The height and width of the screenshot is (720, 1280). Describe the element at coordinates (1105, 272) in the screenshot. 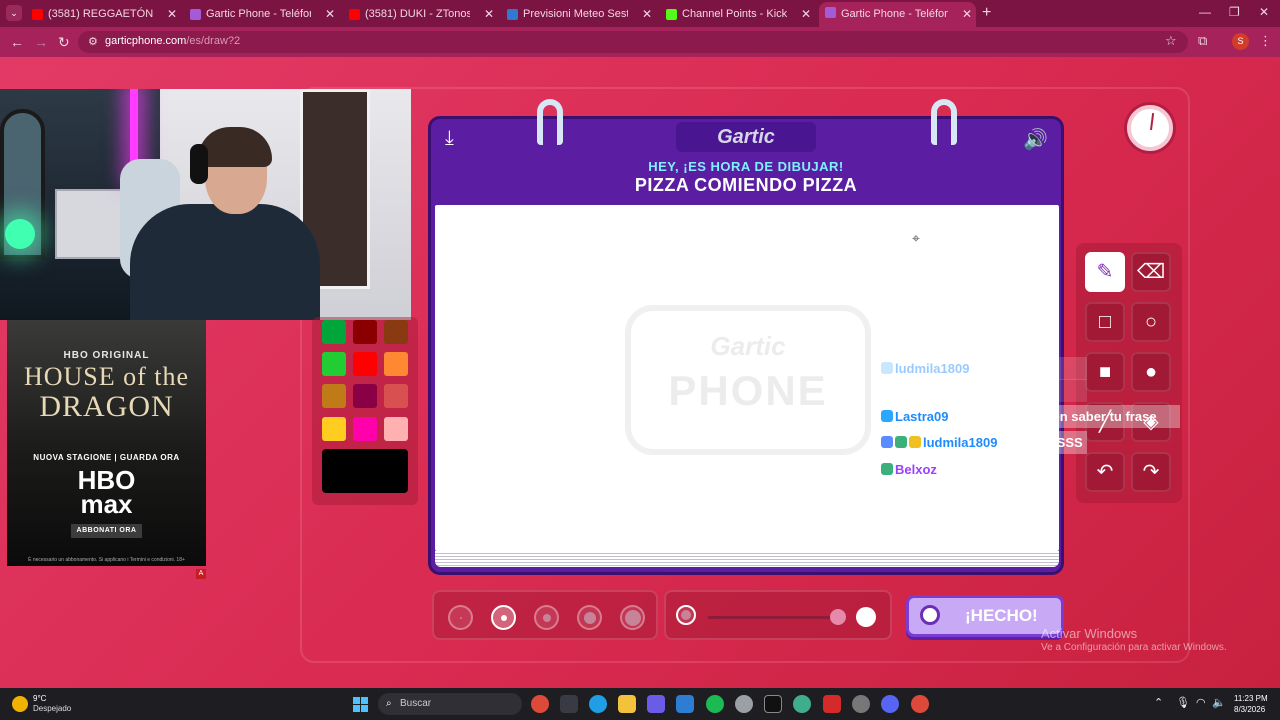

I see `pen-tool-icon: ✎` at that location.